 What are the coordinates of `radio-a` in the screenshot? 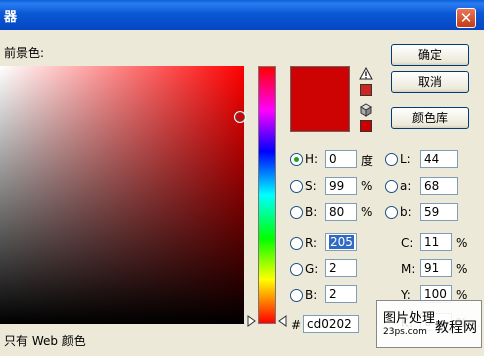 It's located at (391, 186).